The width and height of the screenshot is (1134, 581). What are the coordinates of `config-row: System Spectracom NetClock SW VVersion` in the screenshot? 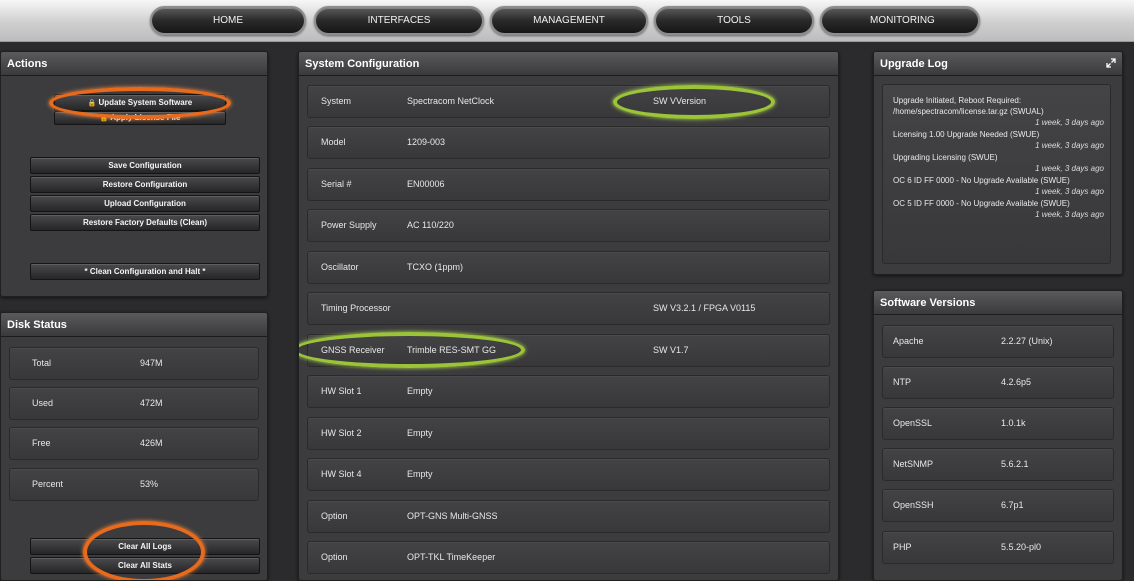 It's located at (568, 101).